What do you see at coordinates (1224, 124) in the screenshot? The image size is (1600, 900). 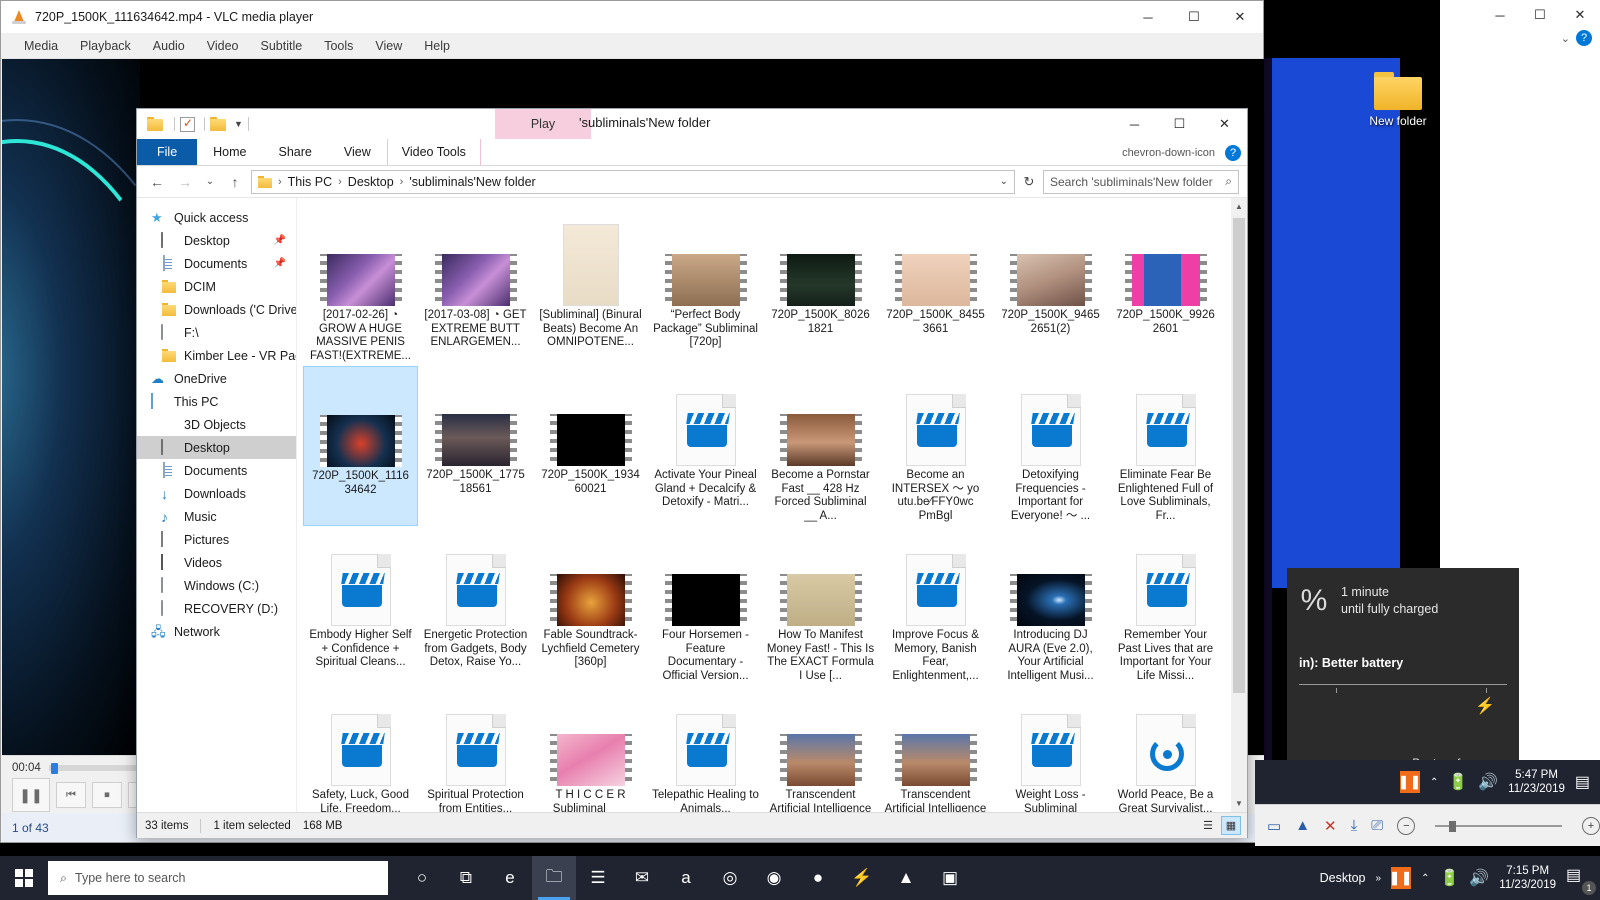 I see `explorer-close-button: ✕` at bounding box center [1224, 124].